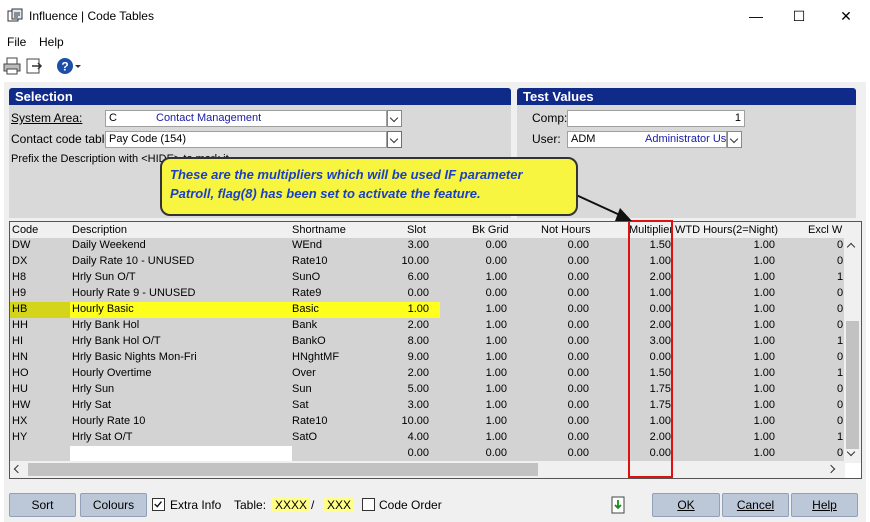  What do you see at coordinates (246, 118) in the screenshot?
I see `system-area-field: C Contact Management` at bounding box center [246, 118].